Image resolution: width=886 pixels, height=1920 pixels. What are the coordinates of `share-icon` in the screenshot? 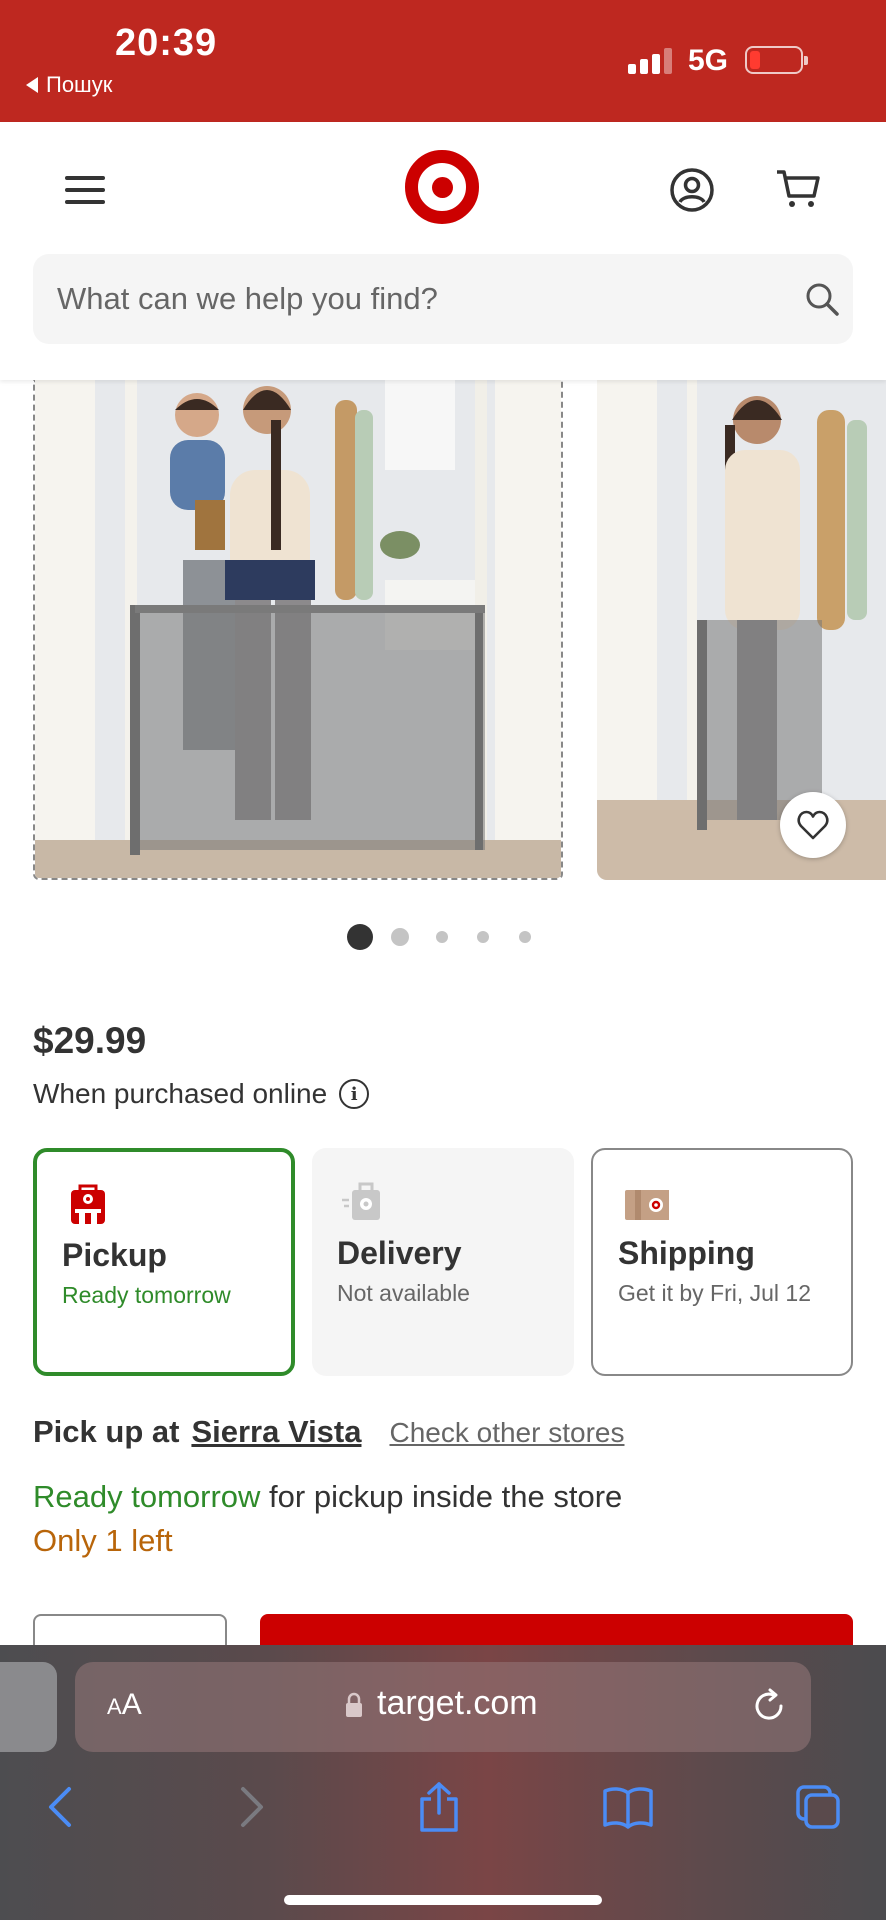 It's located at (439, 1807).